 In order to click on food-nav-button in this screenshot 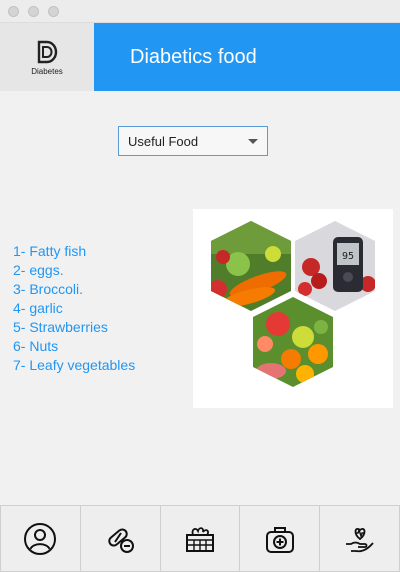, I will do `click(199, 538)`.